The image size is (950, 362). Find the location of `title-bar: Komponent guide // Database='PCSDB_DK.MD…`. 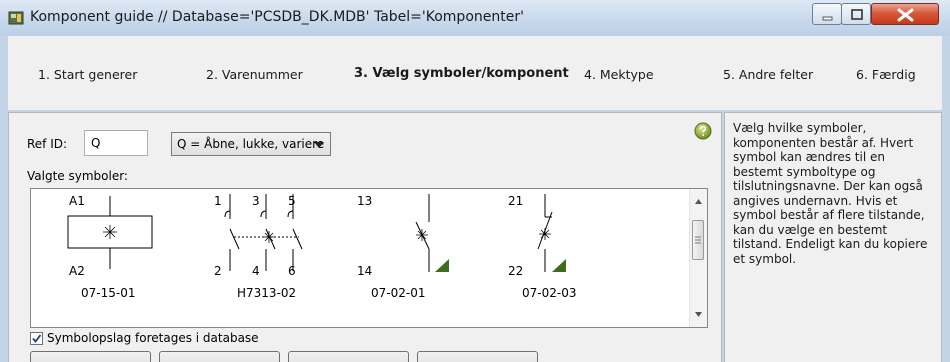

title-bar: Komponent guide // Database='PCSDB_DK.MD… is located at coordinates (475, 18).